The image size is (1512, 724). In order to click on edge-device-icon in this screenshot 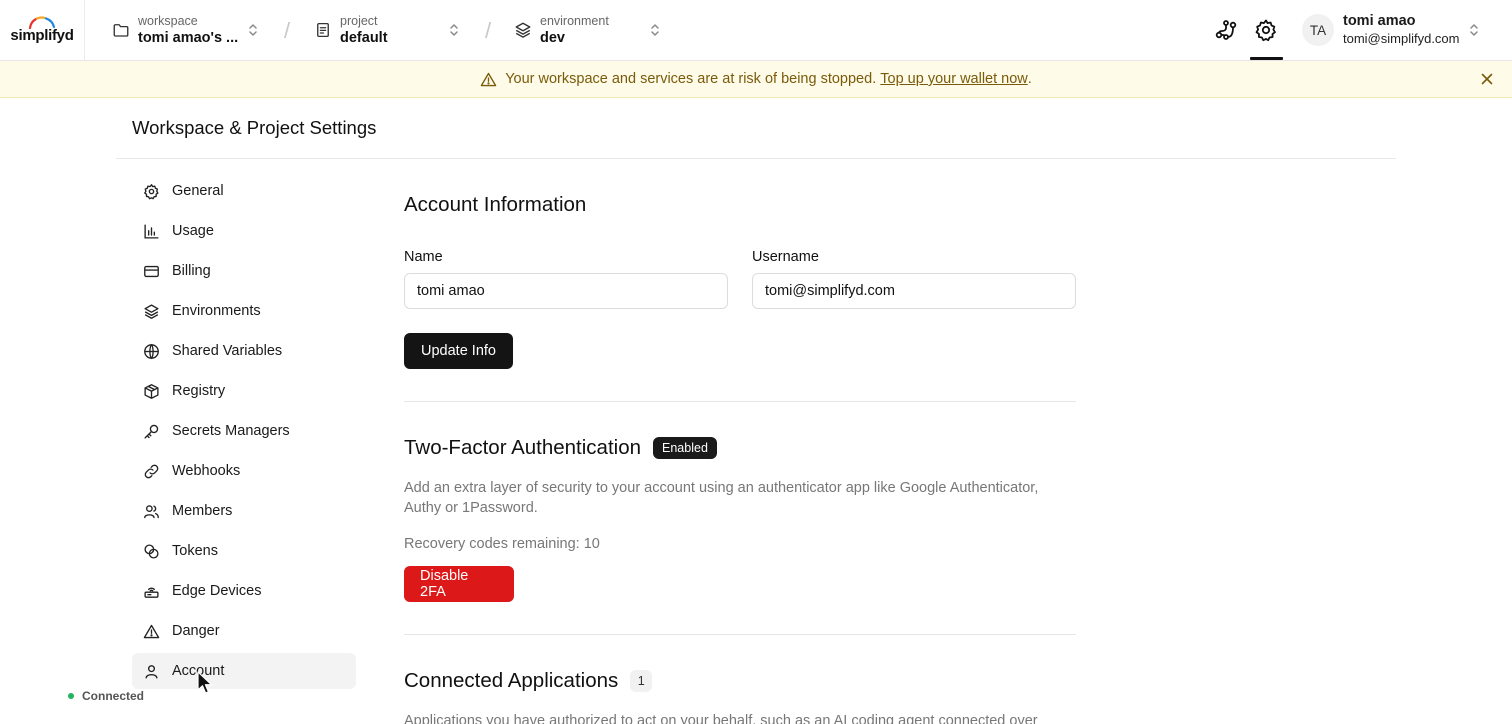, I will do `click(151, 591)`.